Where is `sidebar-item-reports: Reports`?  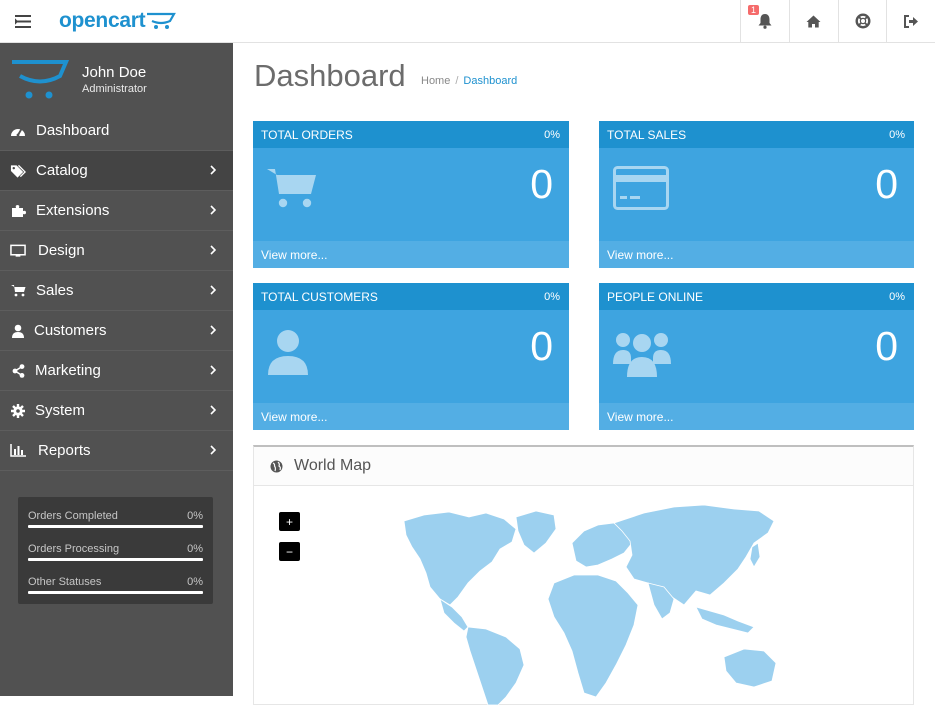
sidebar-item-reports: Reports is located at coordinates (116, 451).